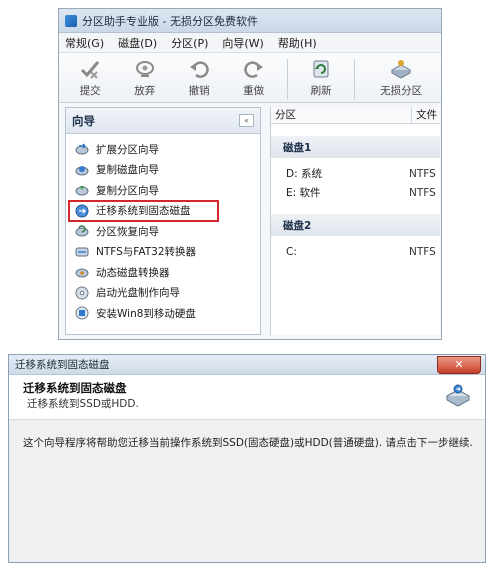 The image size is (500, 563). I want to click on submit-button: 提交, so click(90, 77).